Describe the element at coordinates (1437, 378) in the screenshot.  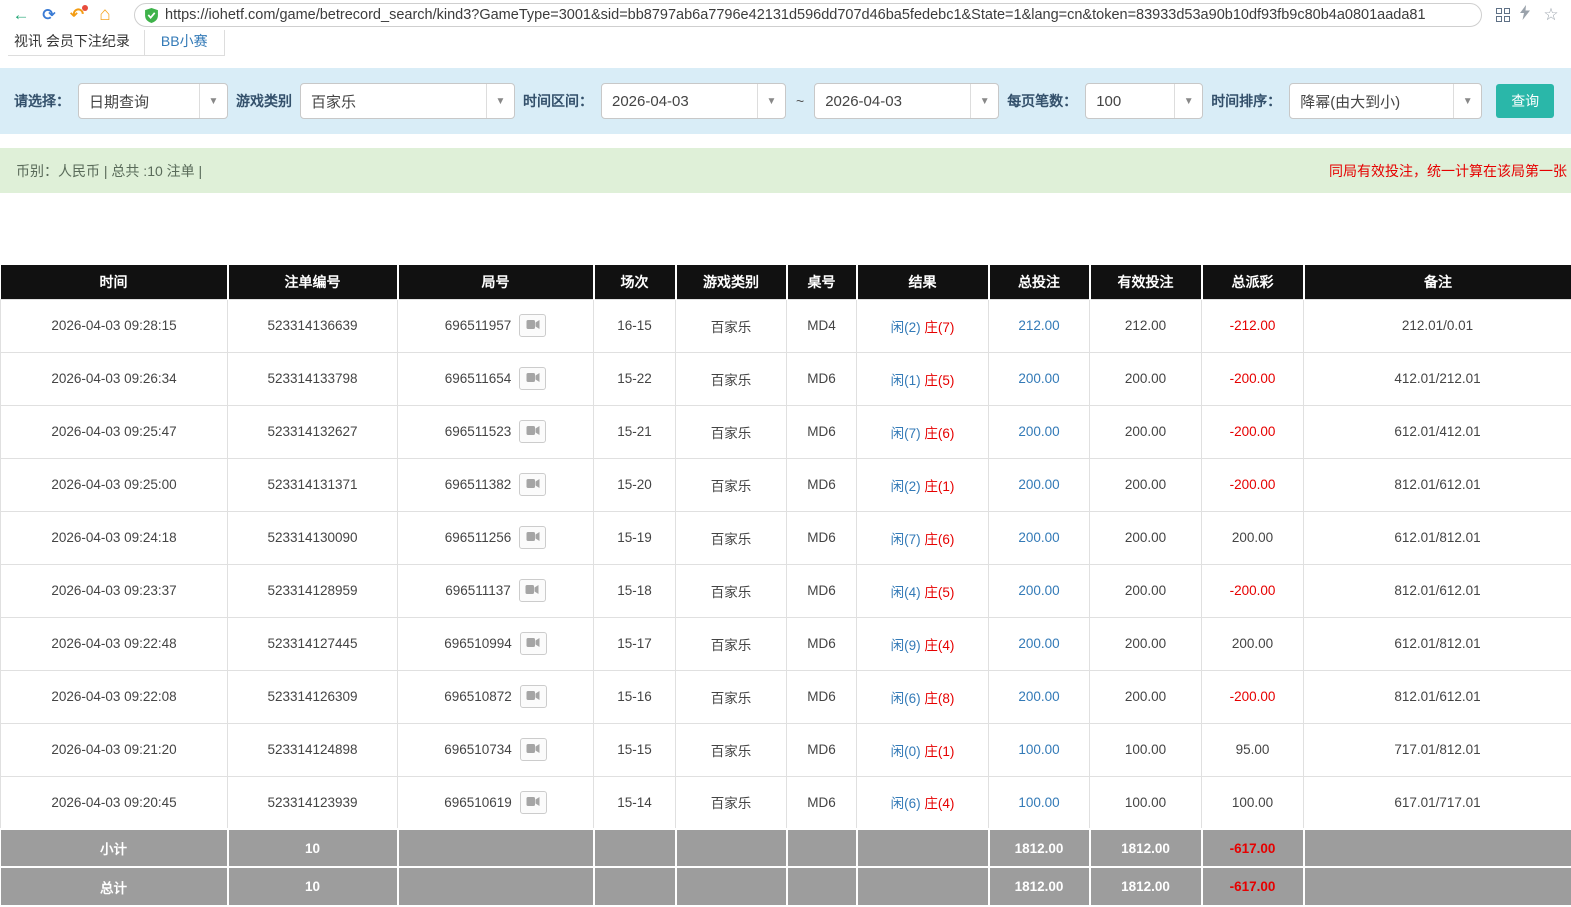
I see `cell-remark: 412.01/212.01` at that location.